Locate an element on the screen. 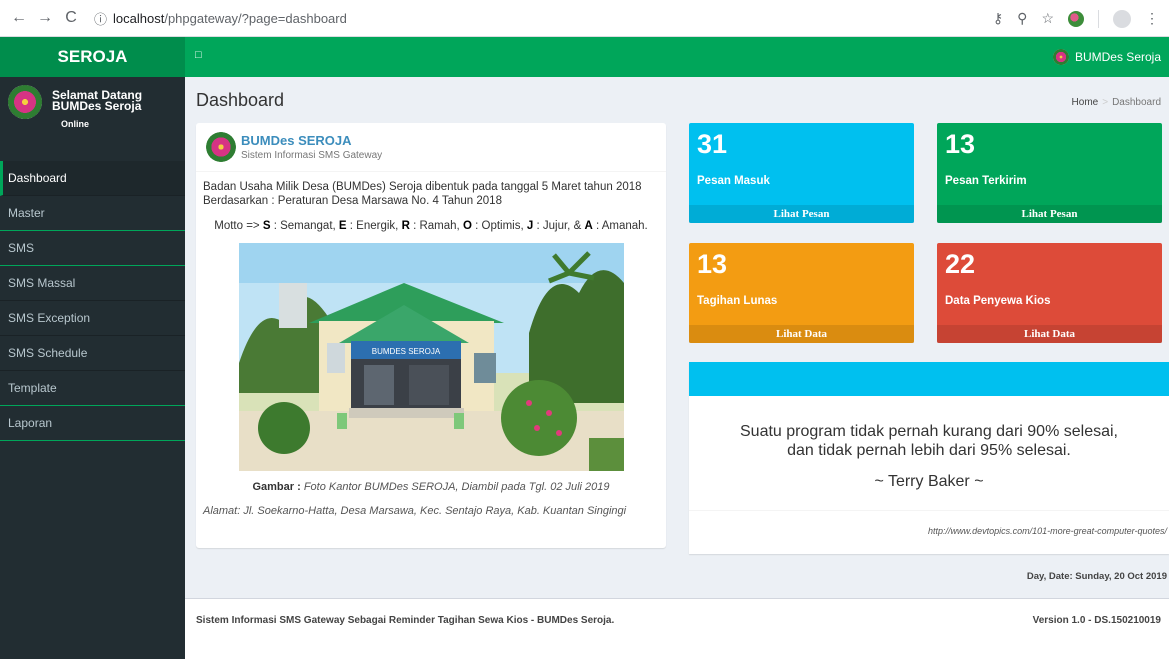  sidebar-item-sms-massal: SMS Massal is located at coordinates (92, 283).